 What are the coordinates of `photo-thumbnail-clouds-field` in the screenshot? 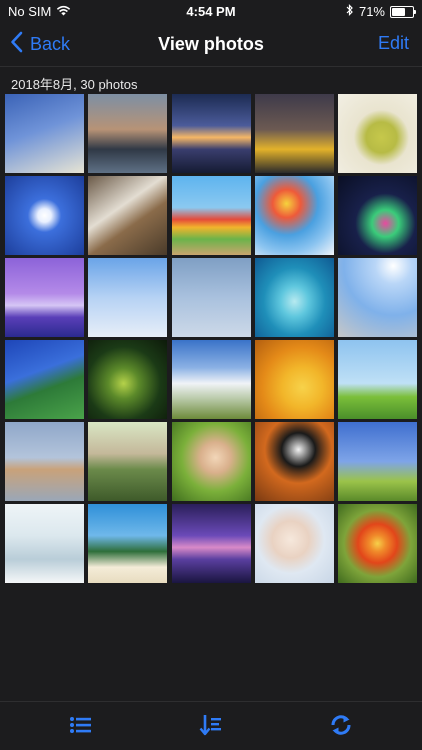 It's located at (211, 379).